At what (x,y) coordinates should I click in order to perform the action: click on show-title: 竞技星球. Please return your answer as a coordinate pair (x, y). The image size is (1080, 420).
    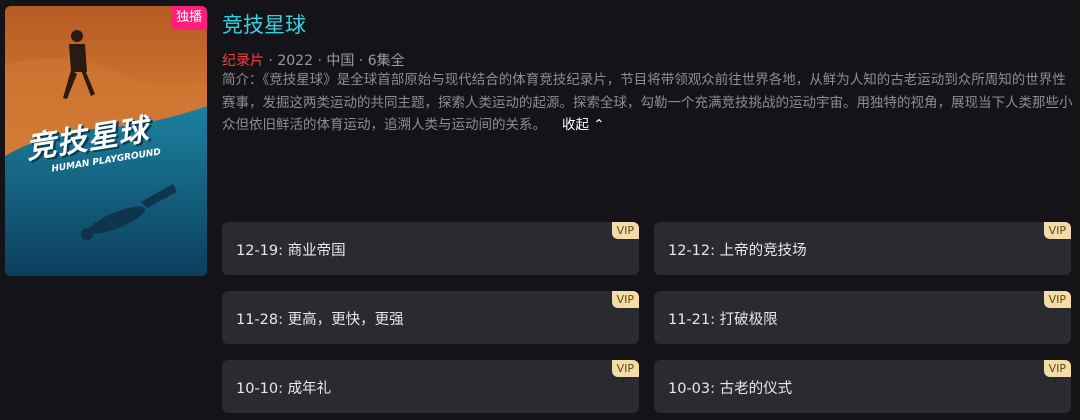
    Looking at the image, I should click on (264, 24).